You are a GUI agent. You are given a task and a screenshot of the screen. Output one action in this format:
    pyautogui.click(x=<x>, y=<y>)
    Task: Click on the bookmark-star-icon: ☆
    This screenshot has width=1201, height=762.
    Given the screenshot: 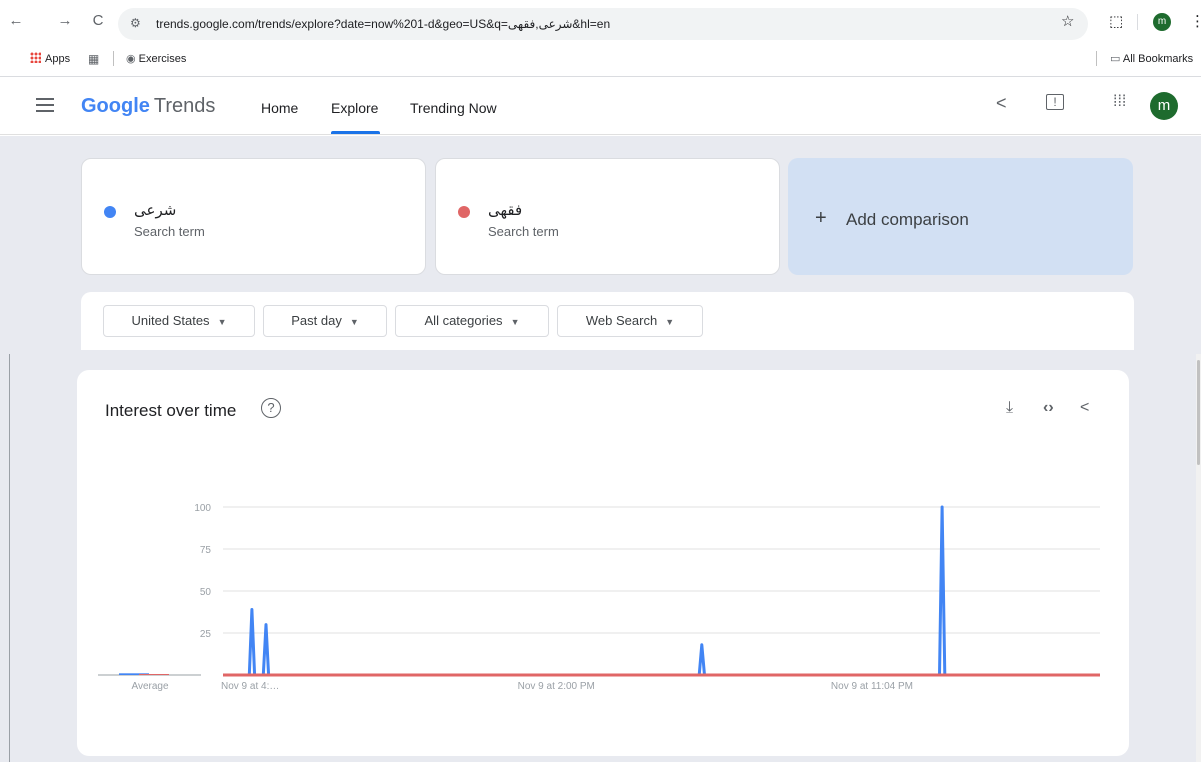 What is the action you would take?
    pyautogui.click(x=1067, y=21)
    